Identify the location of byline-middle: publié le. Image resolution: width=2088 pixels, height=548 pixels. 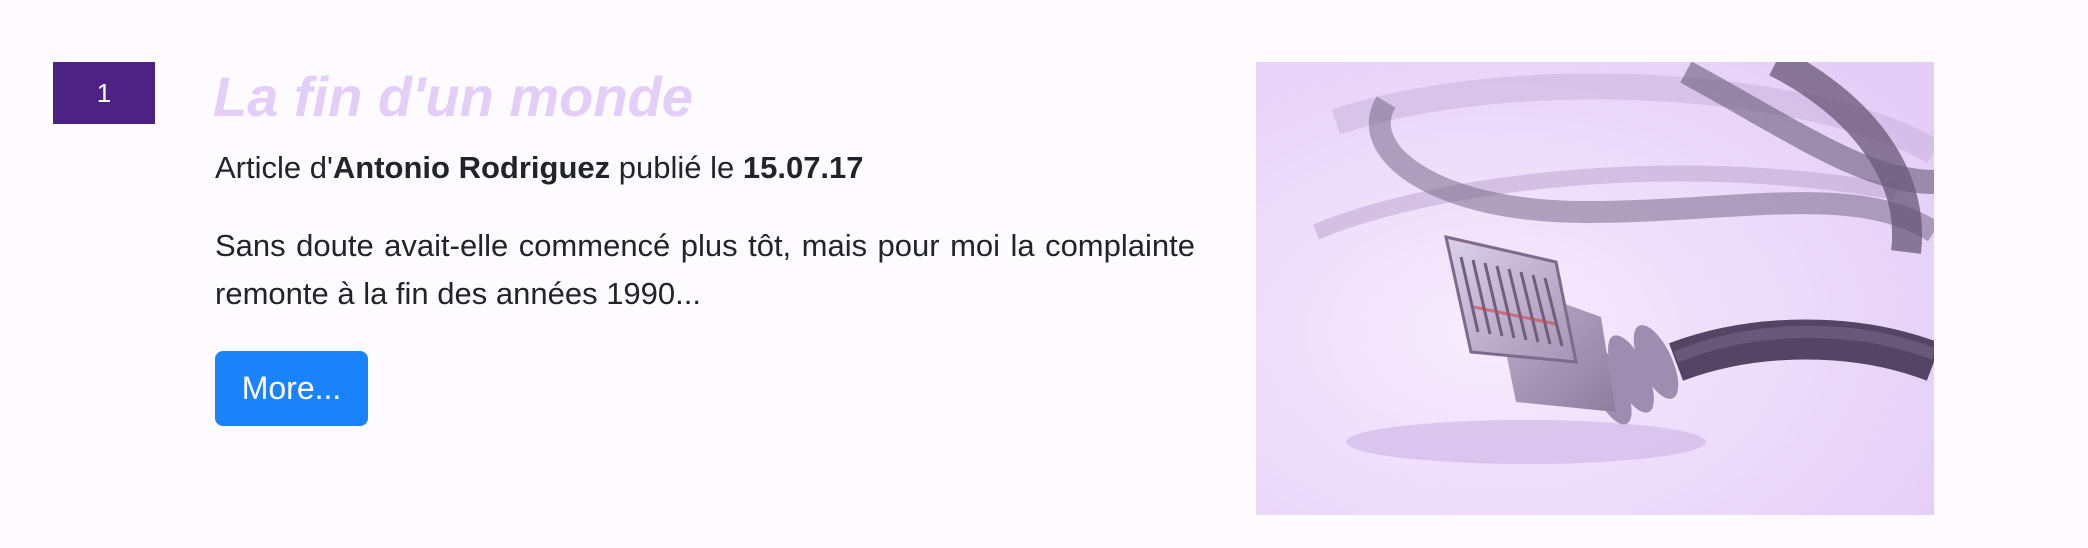
(676, 167).